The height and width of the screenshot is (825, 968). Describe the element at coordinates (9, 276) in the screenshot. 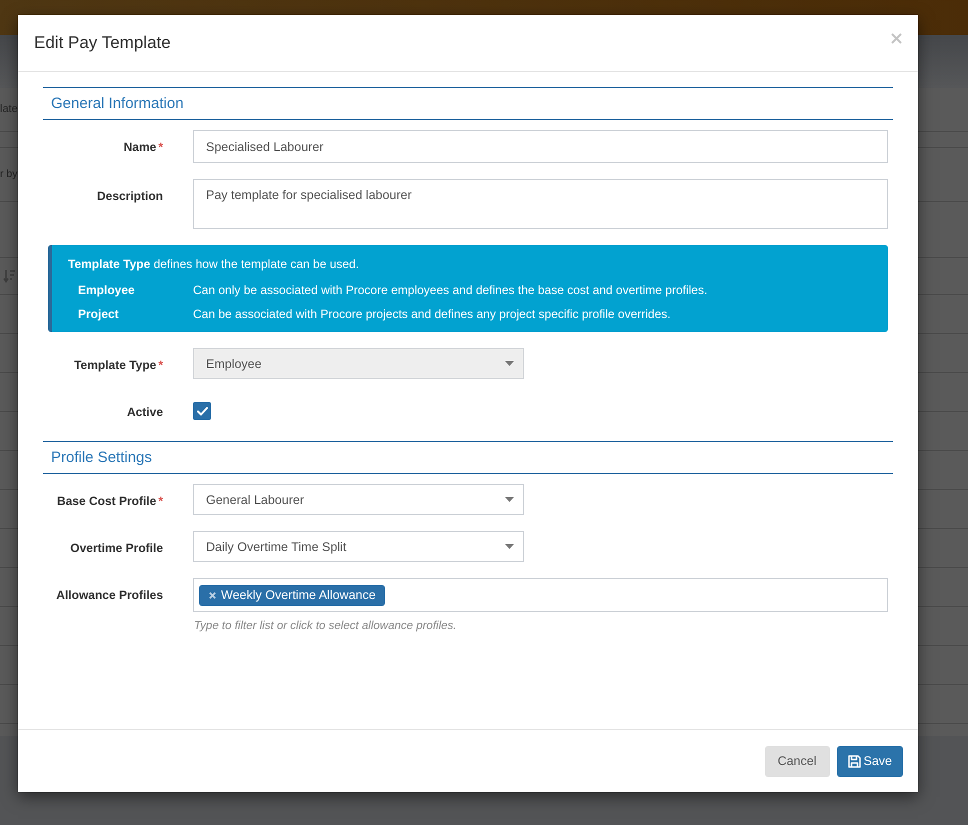

I see `sort-icon` at that location.